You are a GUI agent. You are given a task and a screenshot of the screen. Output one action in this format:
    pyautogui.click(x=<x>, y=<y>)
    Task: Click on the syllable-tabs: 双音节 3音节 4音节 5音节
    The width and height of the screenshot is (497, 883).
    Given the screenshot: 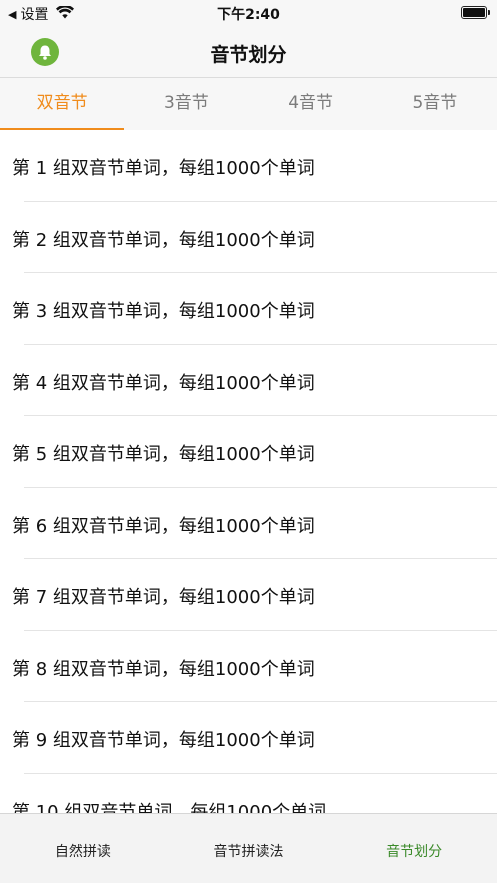 What is the action you would take?
    pyautogui.click(x=248, y=104)
    